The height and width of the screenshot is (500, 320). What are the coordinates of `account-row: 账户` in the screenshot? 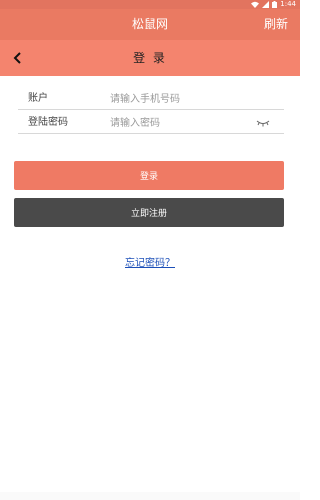 It's located at (151, 99).